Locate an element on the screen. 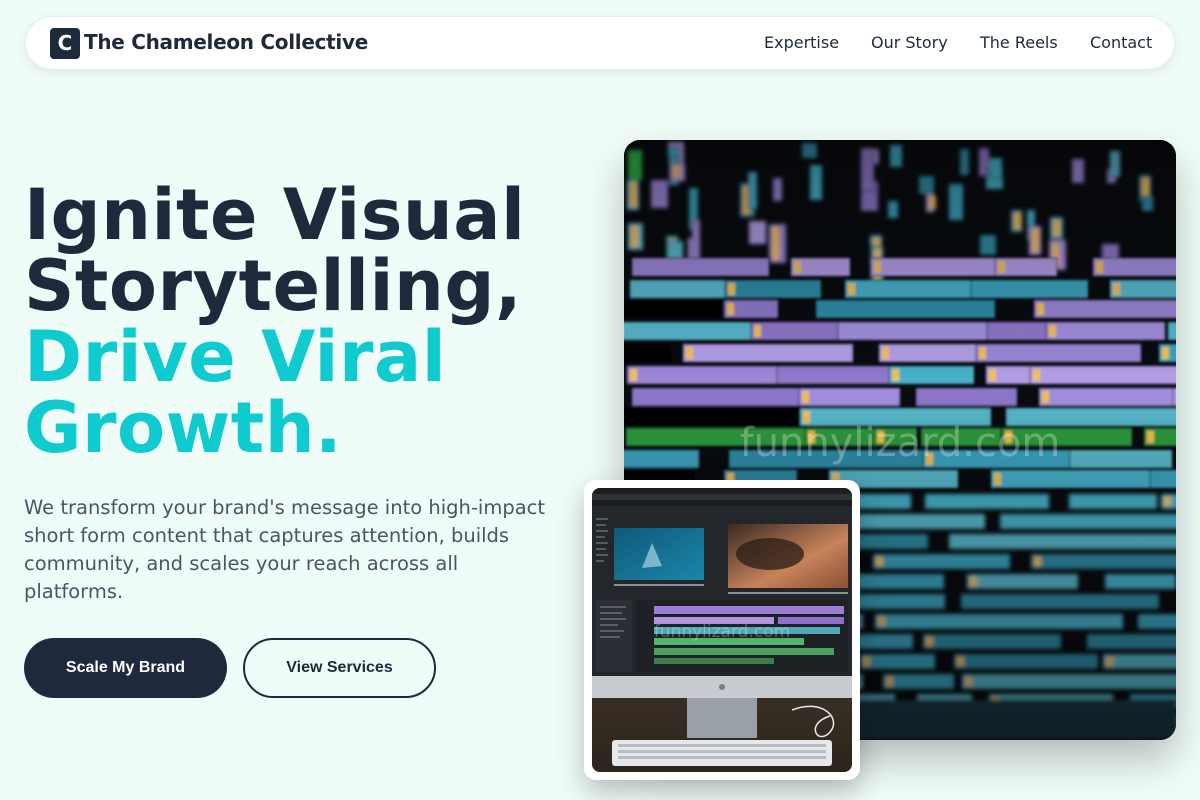 The width and height of the screenshot is (1200, 800). nav-link-expertise: Expertise is located at coordinates (801, 42).